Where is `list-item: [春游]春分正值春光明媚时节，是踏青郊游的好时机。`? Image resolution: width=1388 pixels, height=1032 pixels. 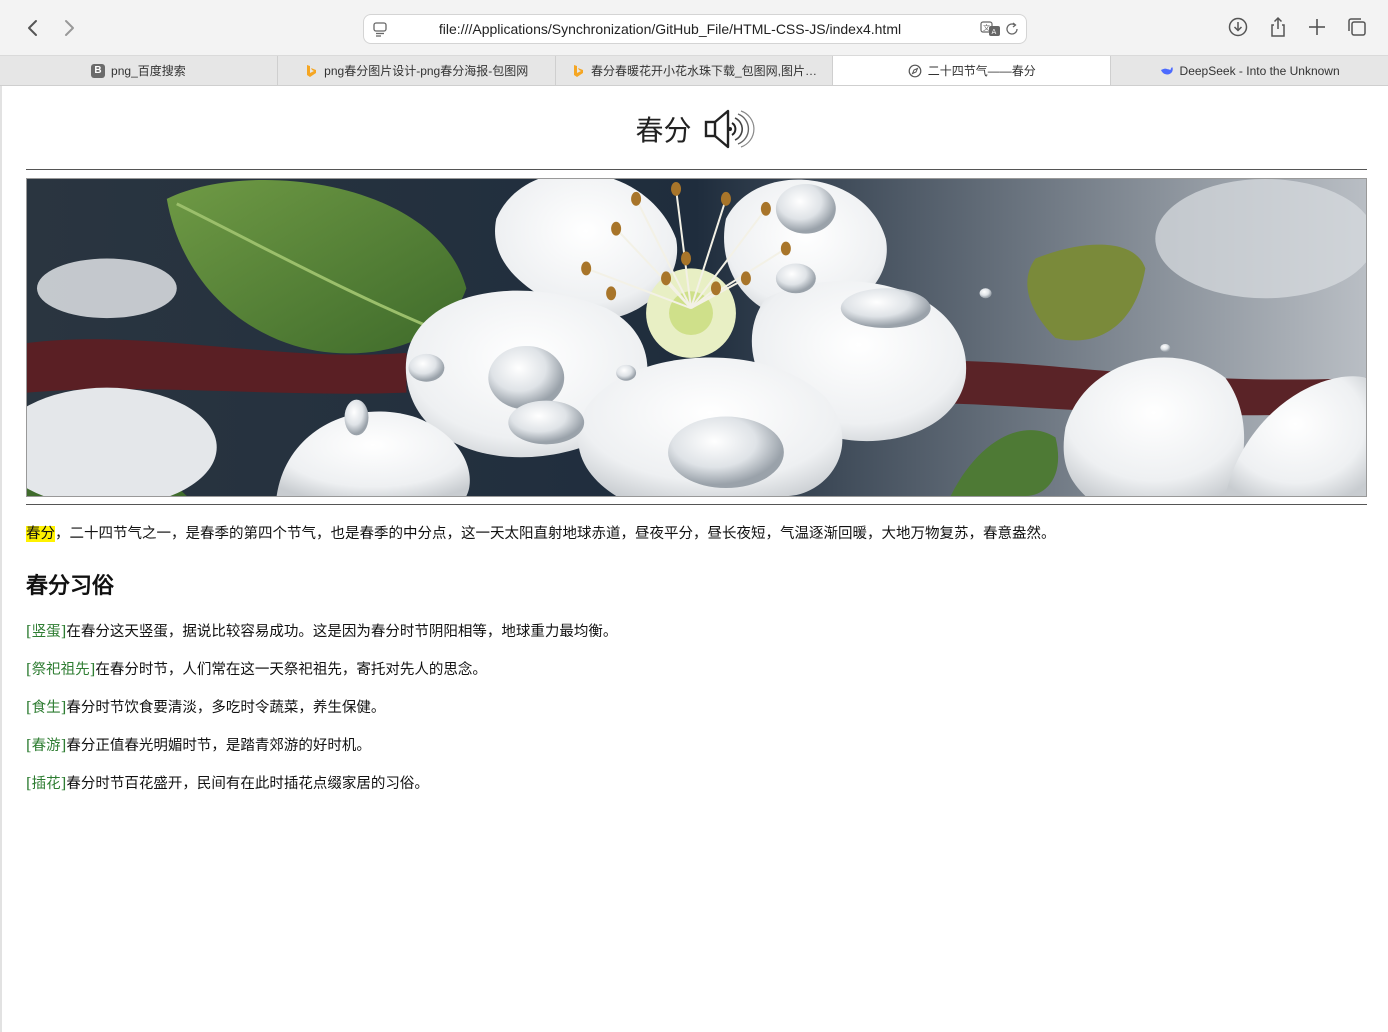 list-item: [春游]春分正值春光明媚时节，是踏青郊游的好时机。 is located at coordinates (198, 746).